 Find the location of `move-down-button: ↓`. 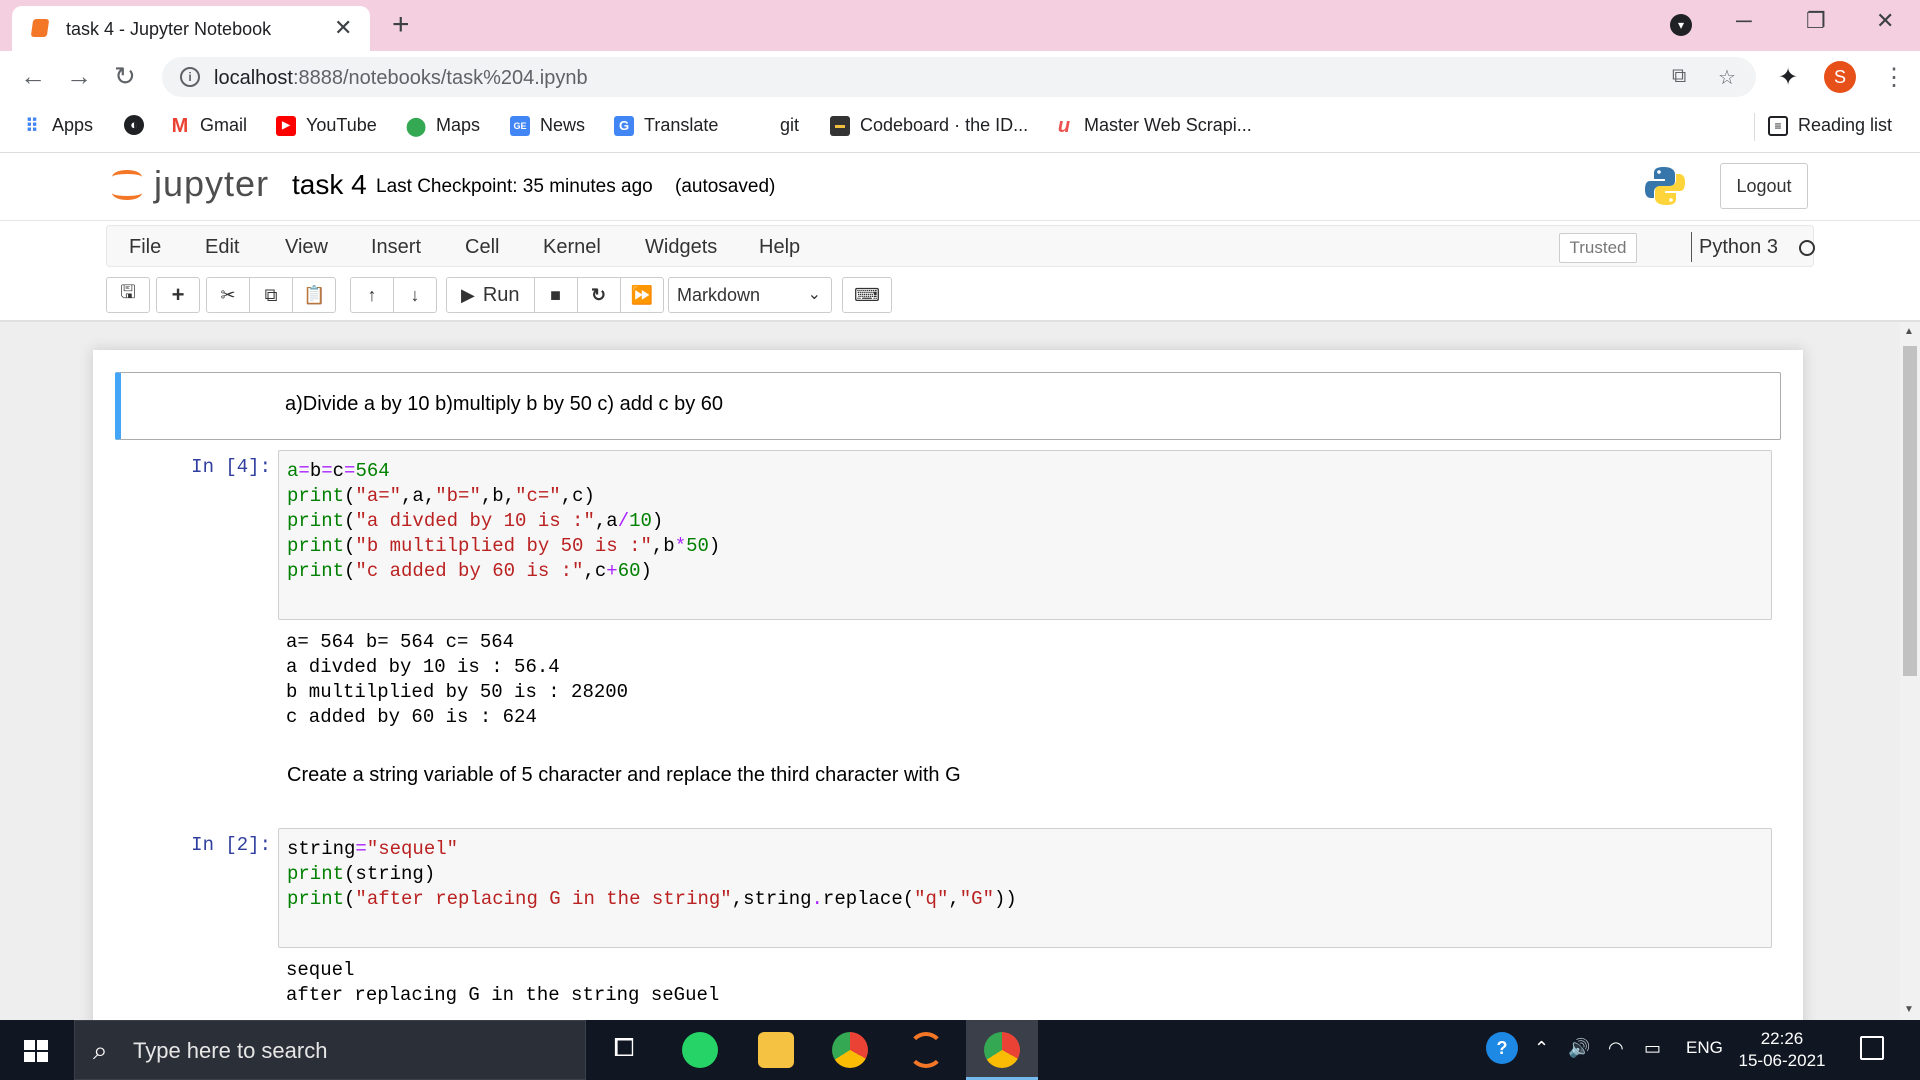

move-down-button: ↓ is located at coordinates (415, 295).